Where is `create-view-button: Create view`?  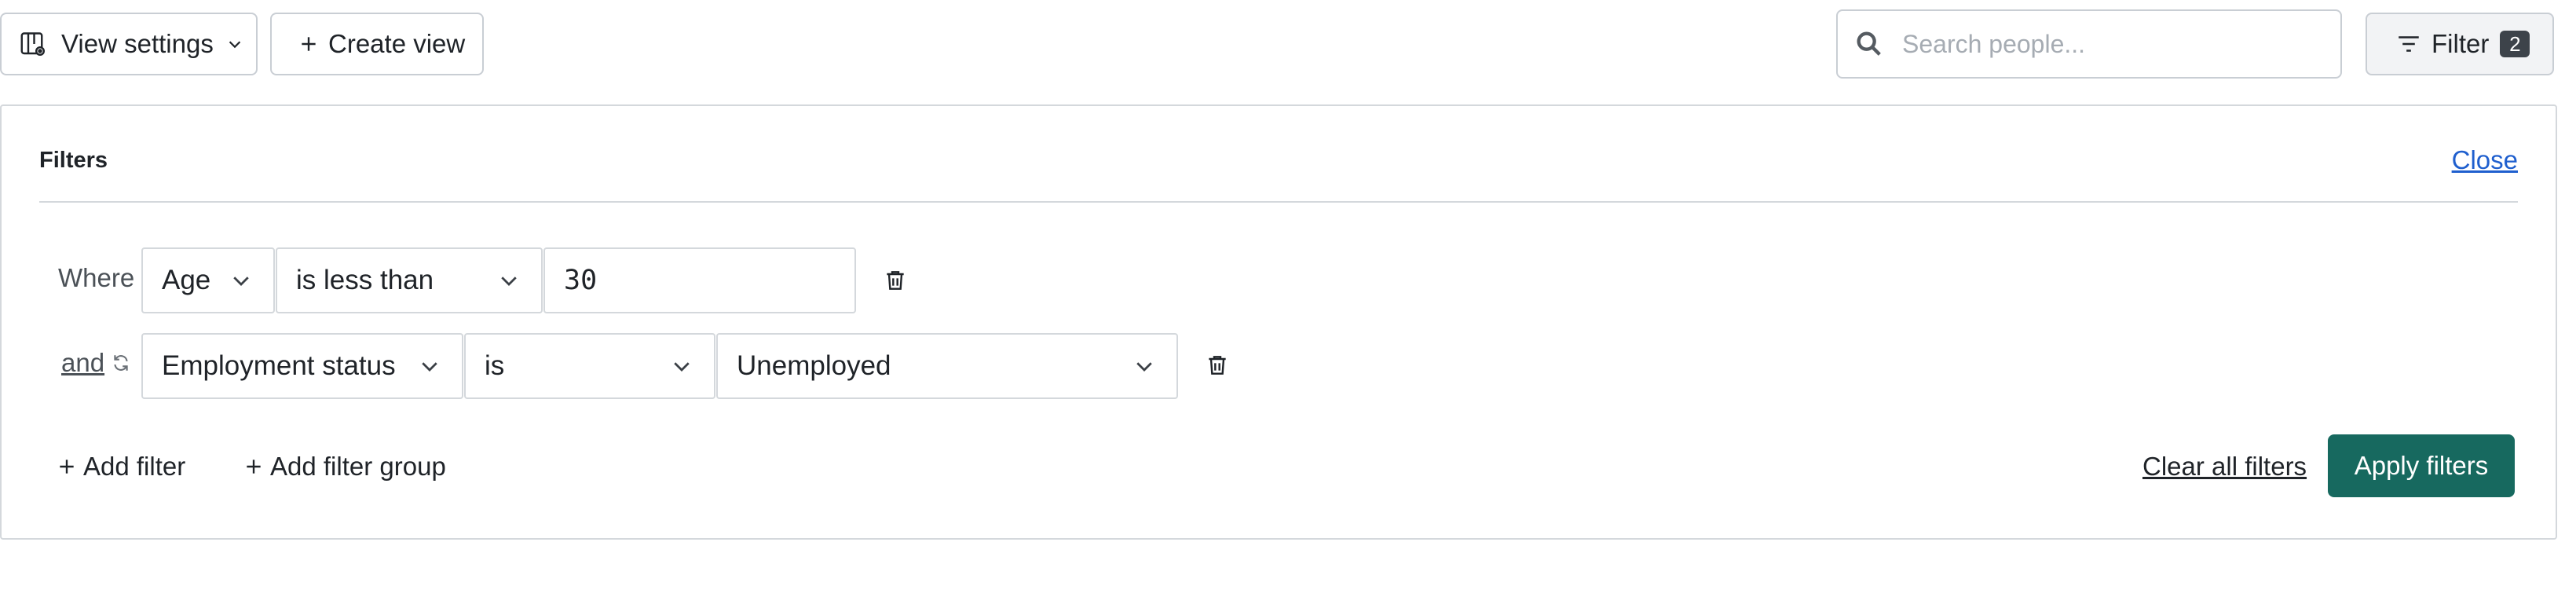 create-view-button: Create view is located at coordinates (377, 44).